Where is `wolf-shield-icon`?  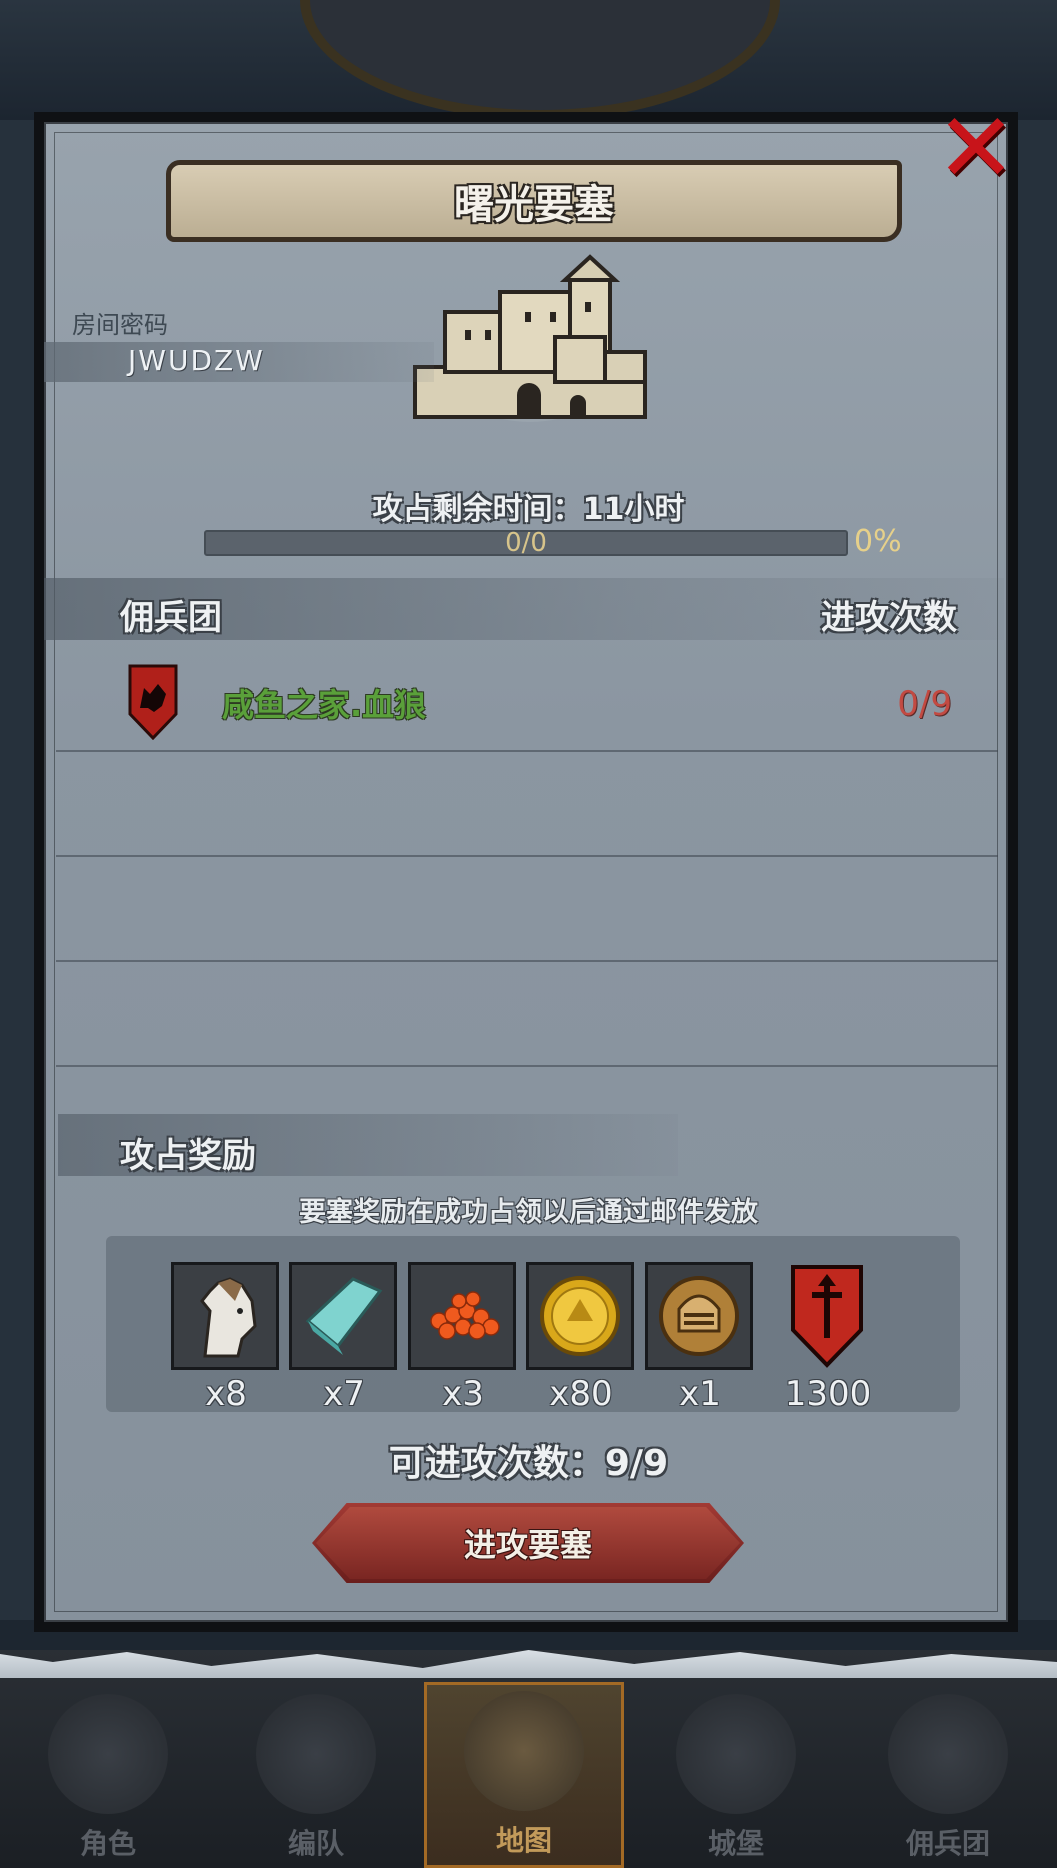 wolf-shield-icon is located at coordinates (153, 702).